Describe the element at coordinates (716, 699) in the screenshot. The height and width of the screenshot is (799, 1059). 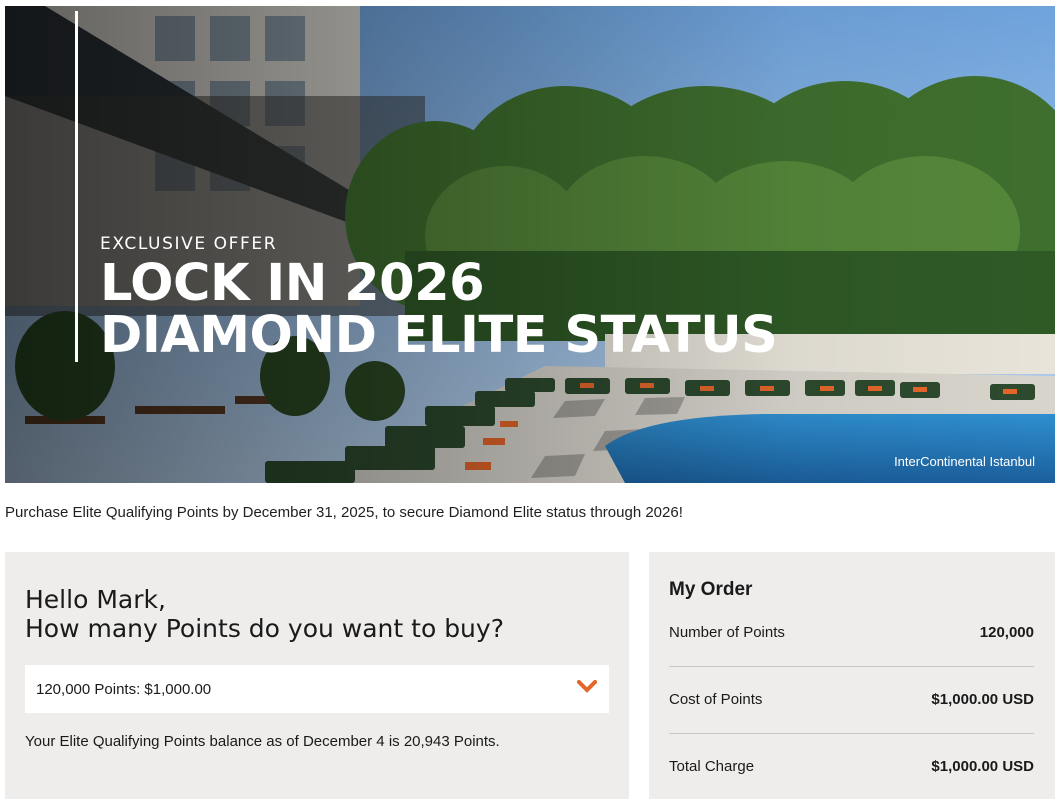
I see `order-row-label: Cost of Points` at that location.